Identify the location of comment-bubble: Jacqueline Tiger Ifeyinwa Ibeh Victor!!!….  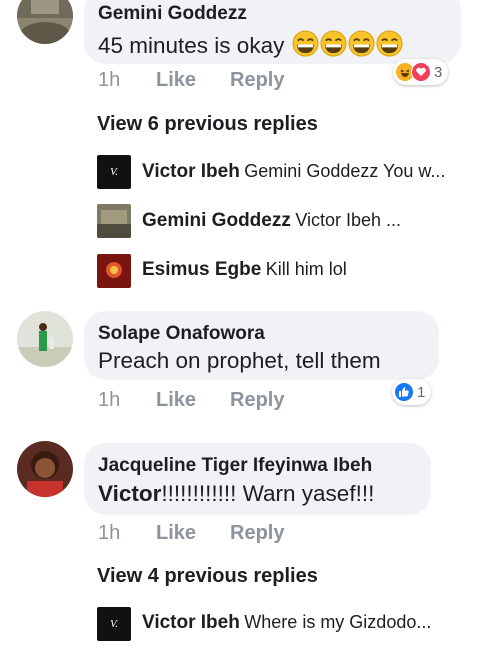
(257, 479).